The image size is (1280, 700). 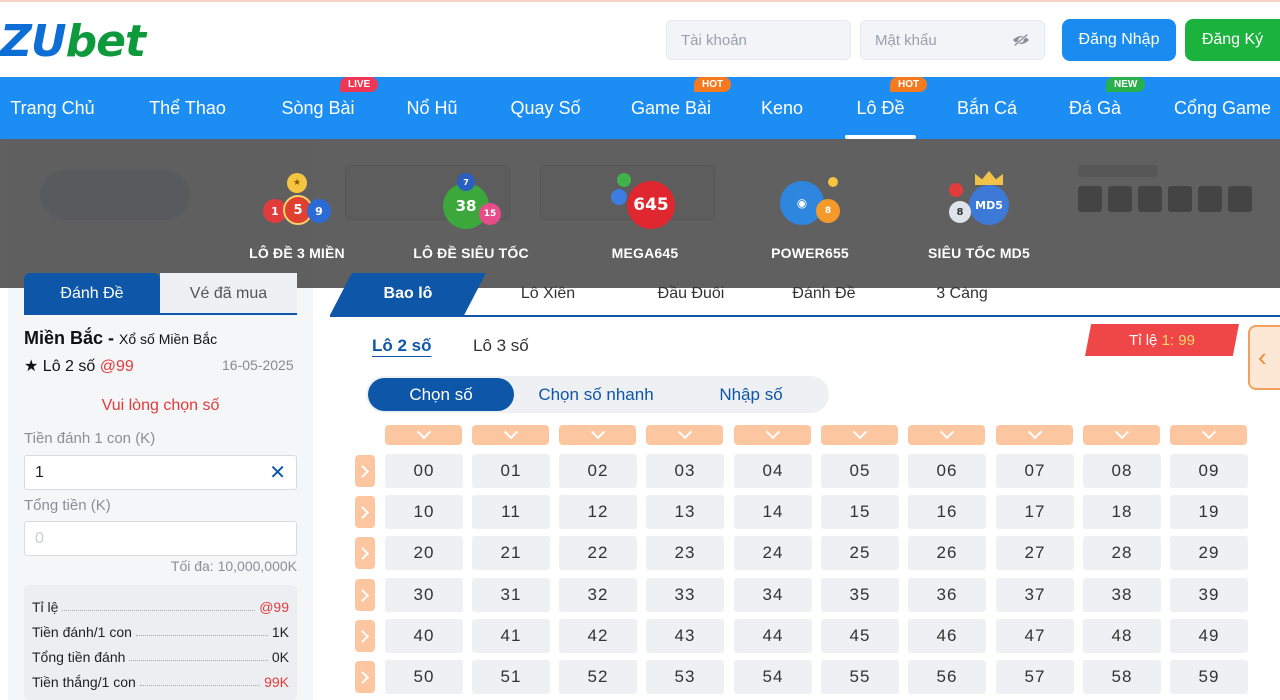 I want to click on number-cell: 35, so click(x=860, y=595).